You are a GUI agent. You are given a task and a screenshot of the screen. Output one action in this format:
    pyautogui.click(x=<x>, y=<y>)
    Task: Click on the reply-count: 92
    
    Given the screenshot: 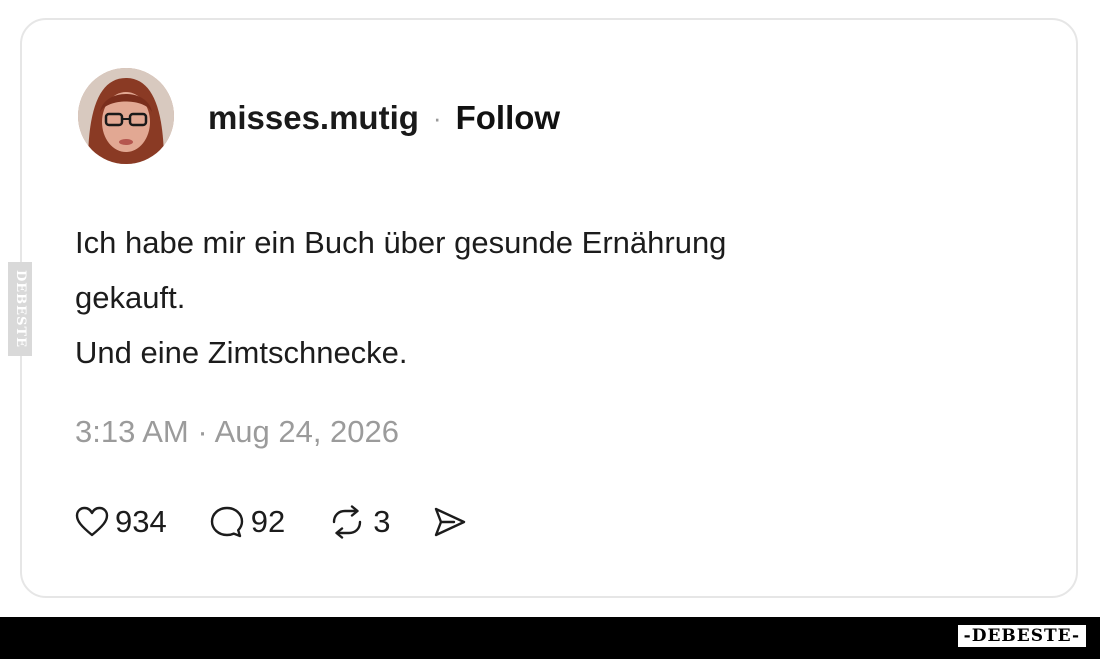 What is the action you would take?
    pyautogui.click(x=268, y=521)
    